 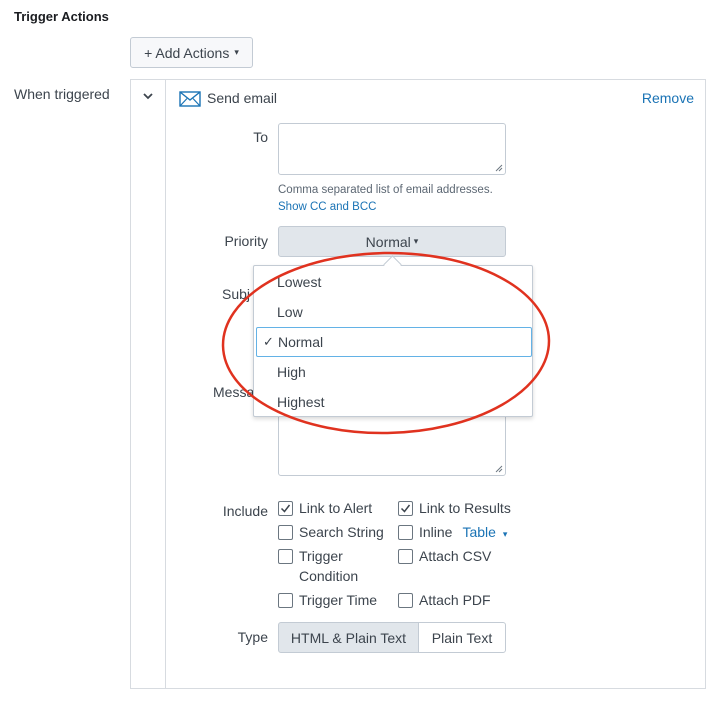 What do you see at coordinates (252, 637) in the screenshot?
I see `type-label: Type` at bounding box center [252, 637].